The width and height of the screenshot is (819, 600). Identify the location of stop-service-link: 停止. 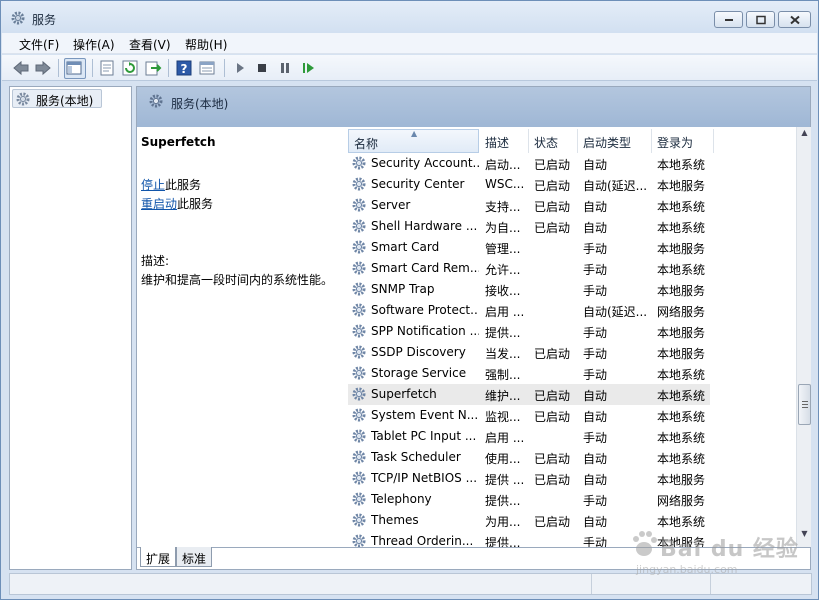
(153, 185).